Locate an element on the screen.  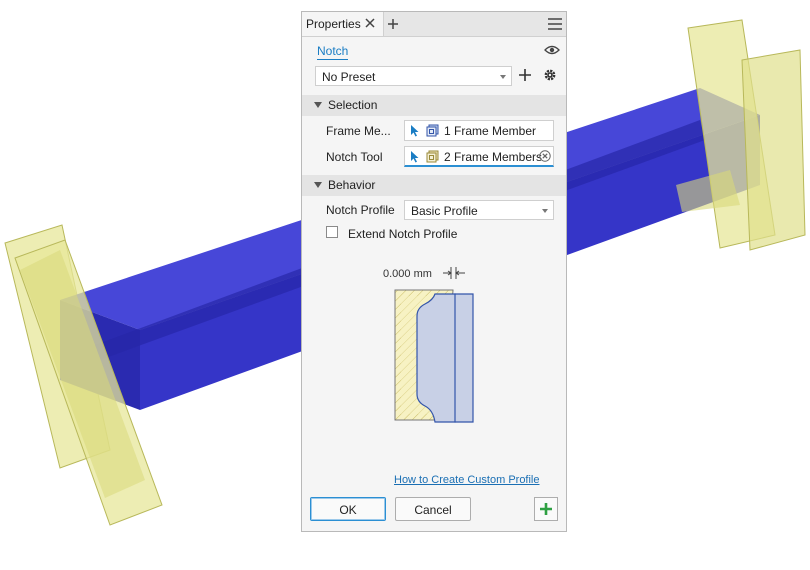
frame-member-selector: 1 Frame Member is located at coordinates (479, 130).